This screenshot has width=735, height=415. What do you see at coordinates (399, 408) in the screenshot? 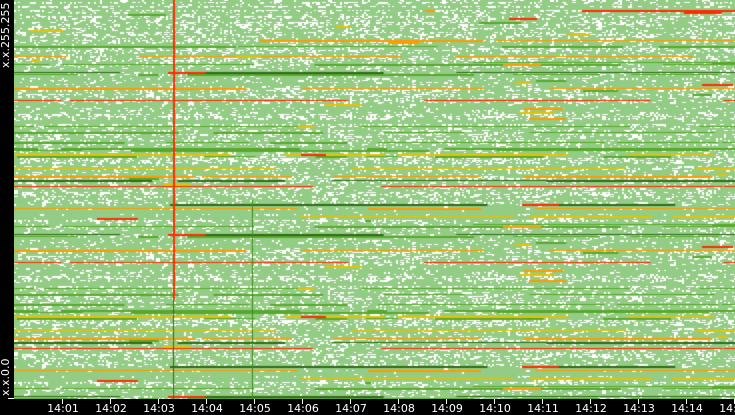
I see `x-tick-label: 14:08` at bounding box center [399, 408].